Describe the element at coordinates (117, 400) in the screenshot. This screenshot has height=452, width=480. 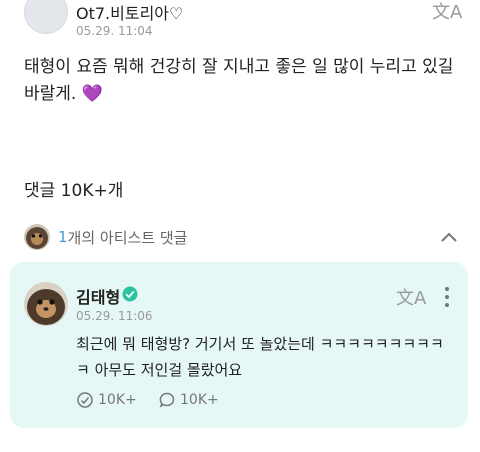
I see `like-count: 10K+` at that location.